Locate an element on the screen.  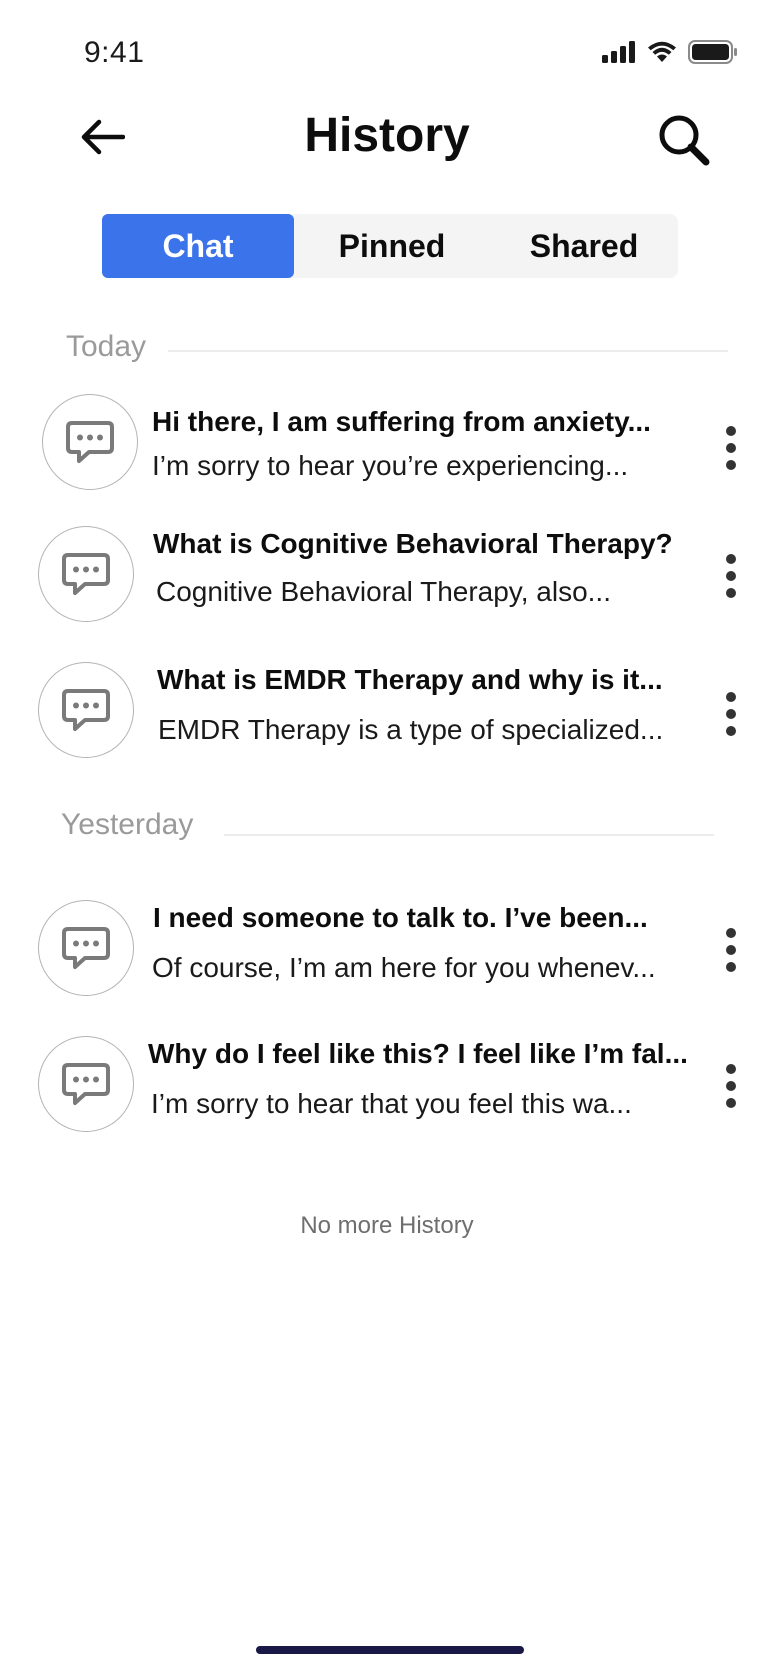
search-button is located at coordinates (684, 140).